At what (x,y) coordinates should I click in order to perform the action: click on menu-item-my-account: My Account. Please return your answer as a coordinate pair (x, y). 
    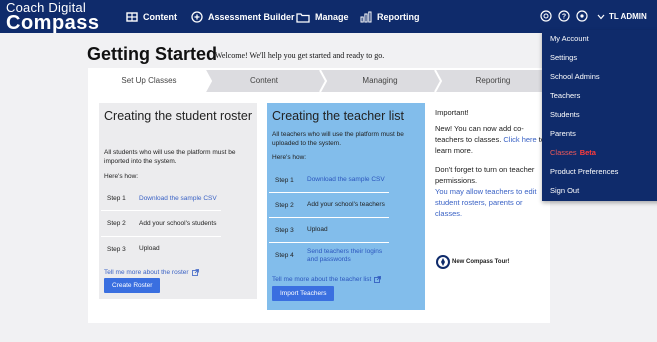
    Looking at the image, I should click on (569, 38).